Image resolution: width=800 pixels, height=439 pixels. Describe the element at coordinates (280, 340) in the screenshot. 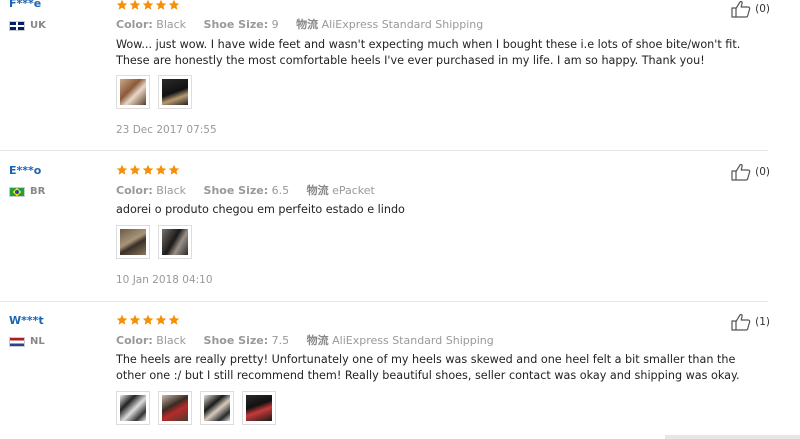

I see `shoe-size-value: 7.5` at that location.